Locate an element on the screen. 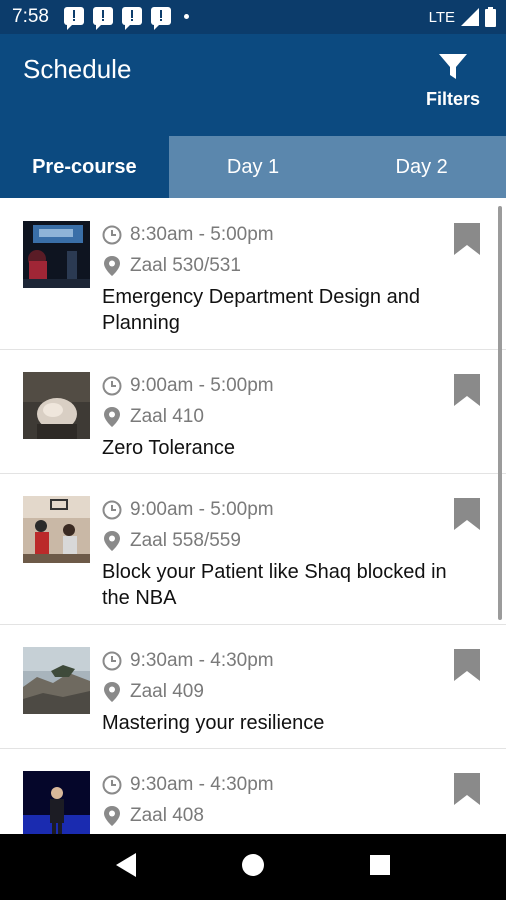 The height and width of the screenshot is (900, 506). tab-label: Day 2 is located at coordinates (421, 166).